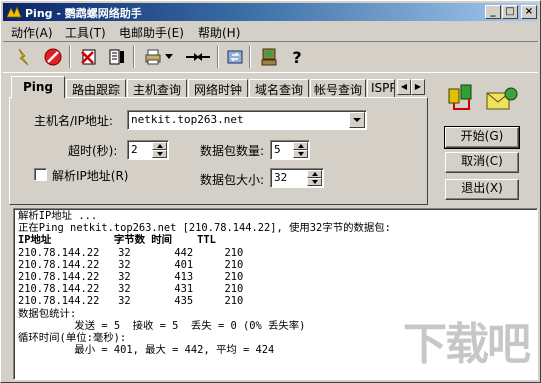 The image size is (541, 383). What do you see at coordinates (131, 252) in the screenshot?
I see `output-line: 210.78.144.22 32 442 210` at bounding box center [131, 252].